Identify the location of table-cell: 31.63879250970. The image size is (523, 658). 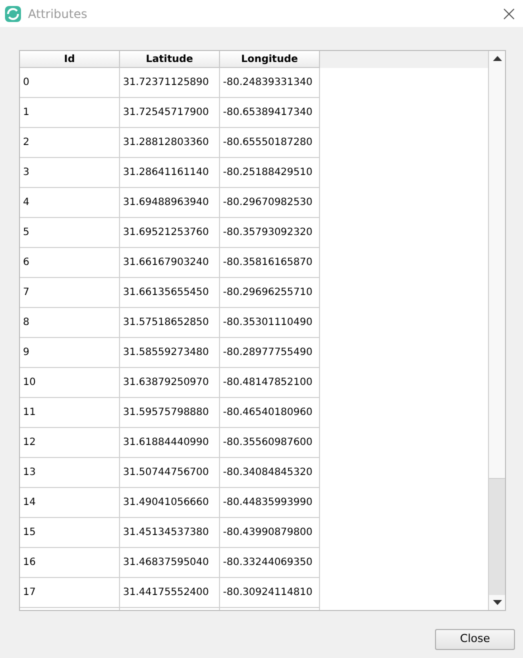
(170, 383).